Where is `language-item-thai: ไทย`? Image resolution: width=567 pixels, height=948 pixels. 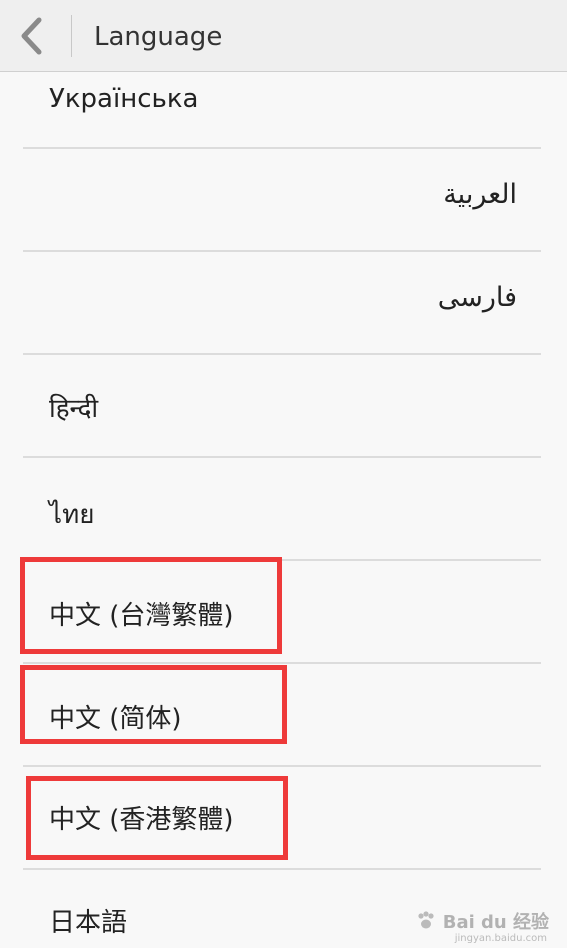
language-item-thai: ไทย is located at coordinates (283, 509).